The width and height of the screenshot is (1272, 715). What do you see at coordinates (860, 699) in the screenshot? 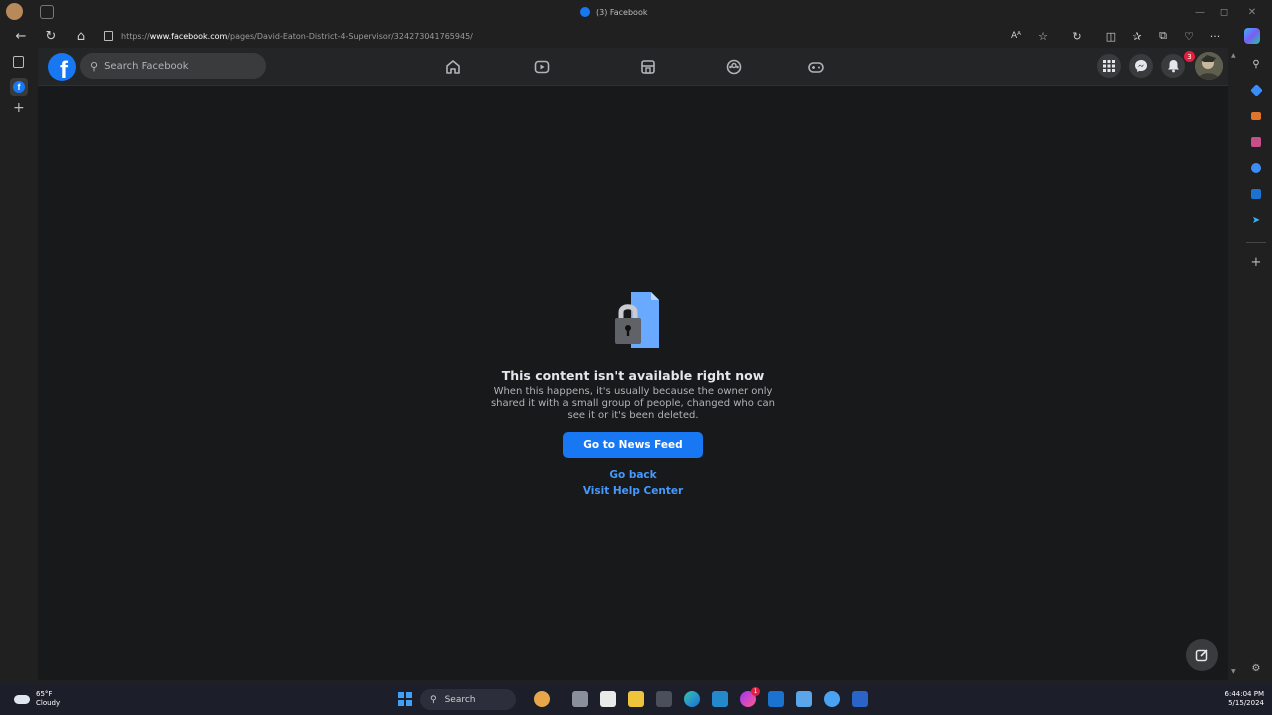
I see `word-app-icon` at bounding box center [860, 699].